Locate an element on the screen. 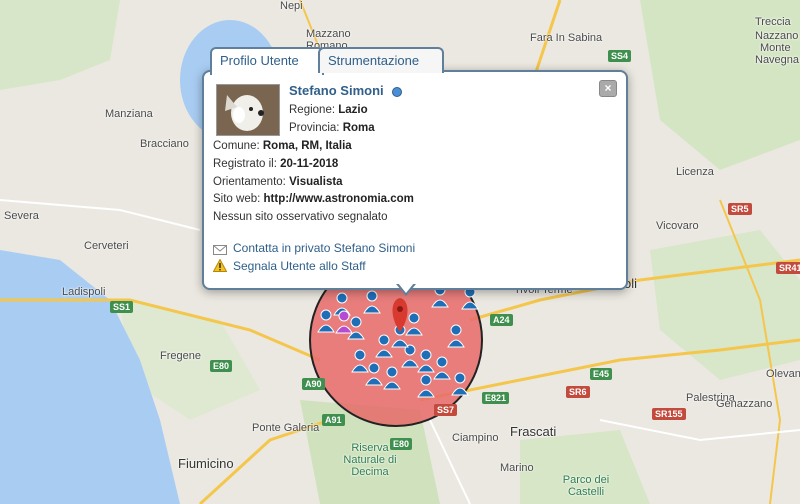 The height and width of the screenshot is (504, 800). comune-row: Comune: Roma, RM, Italia is located at coordinates (282, 146).